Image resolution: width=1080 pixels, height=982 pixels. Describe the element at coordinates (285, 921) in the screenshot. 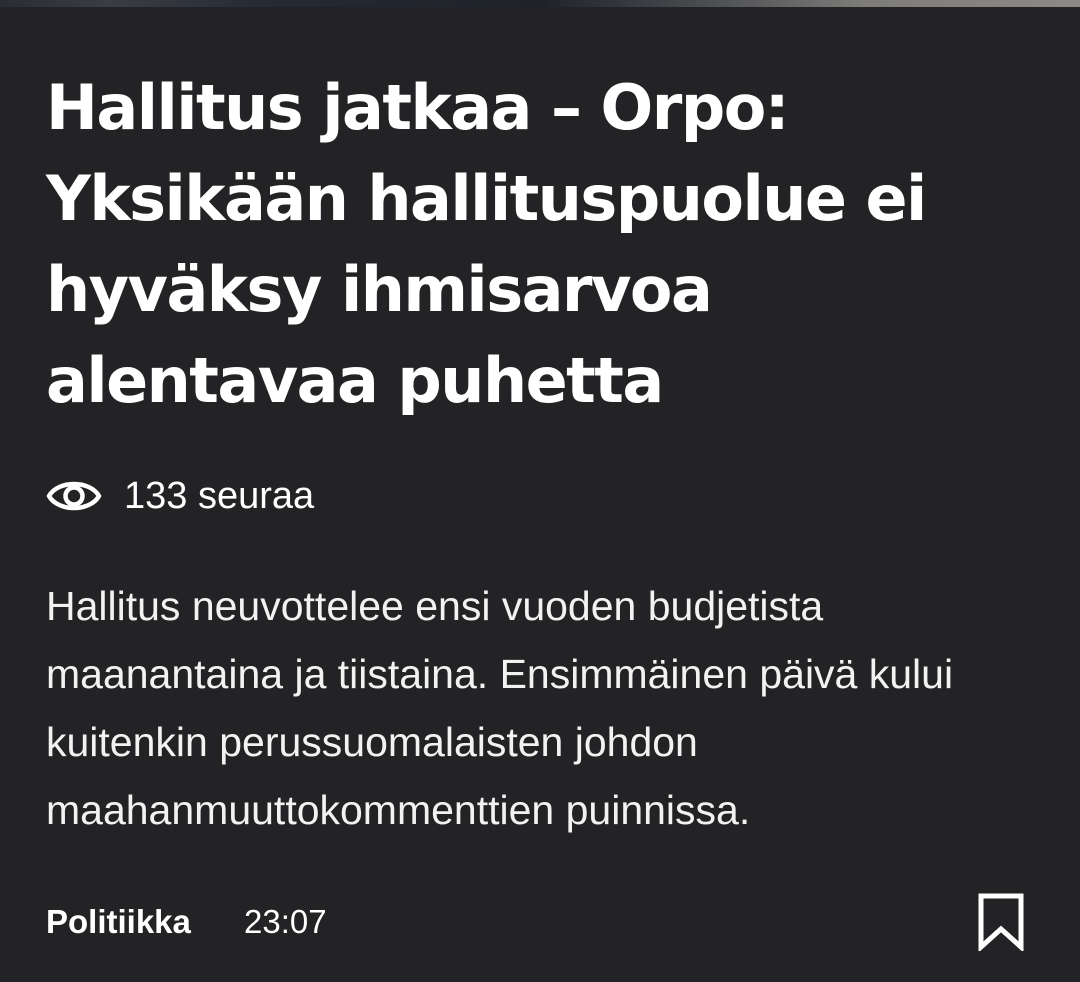

I see `publish-time: 23:07` at that location.